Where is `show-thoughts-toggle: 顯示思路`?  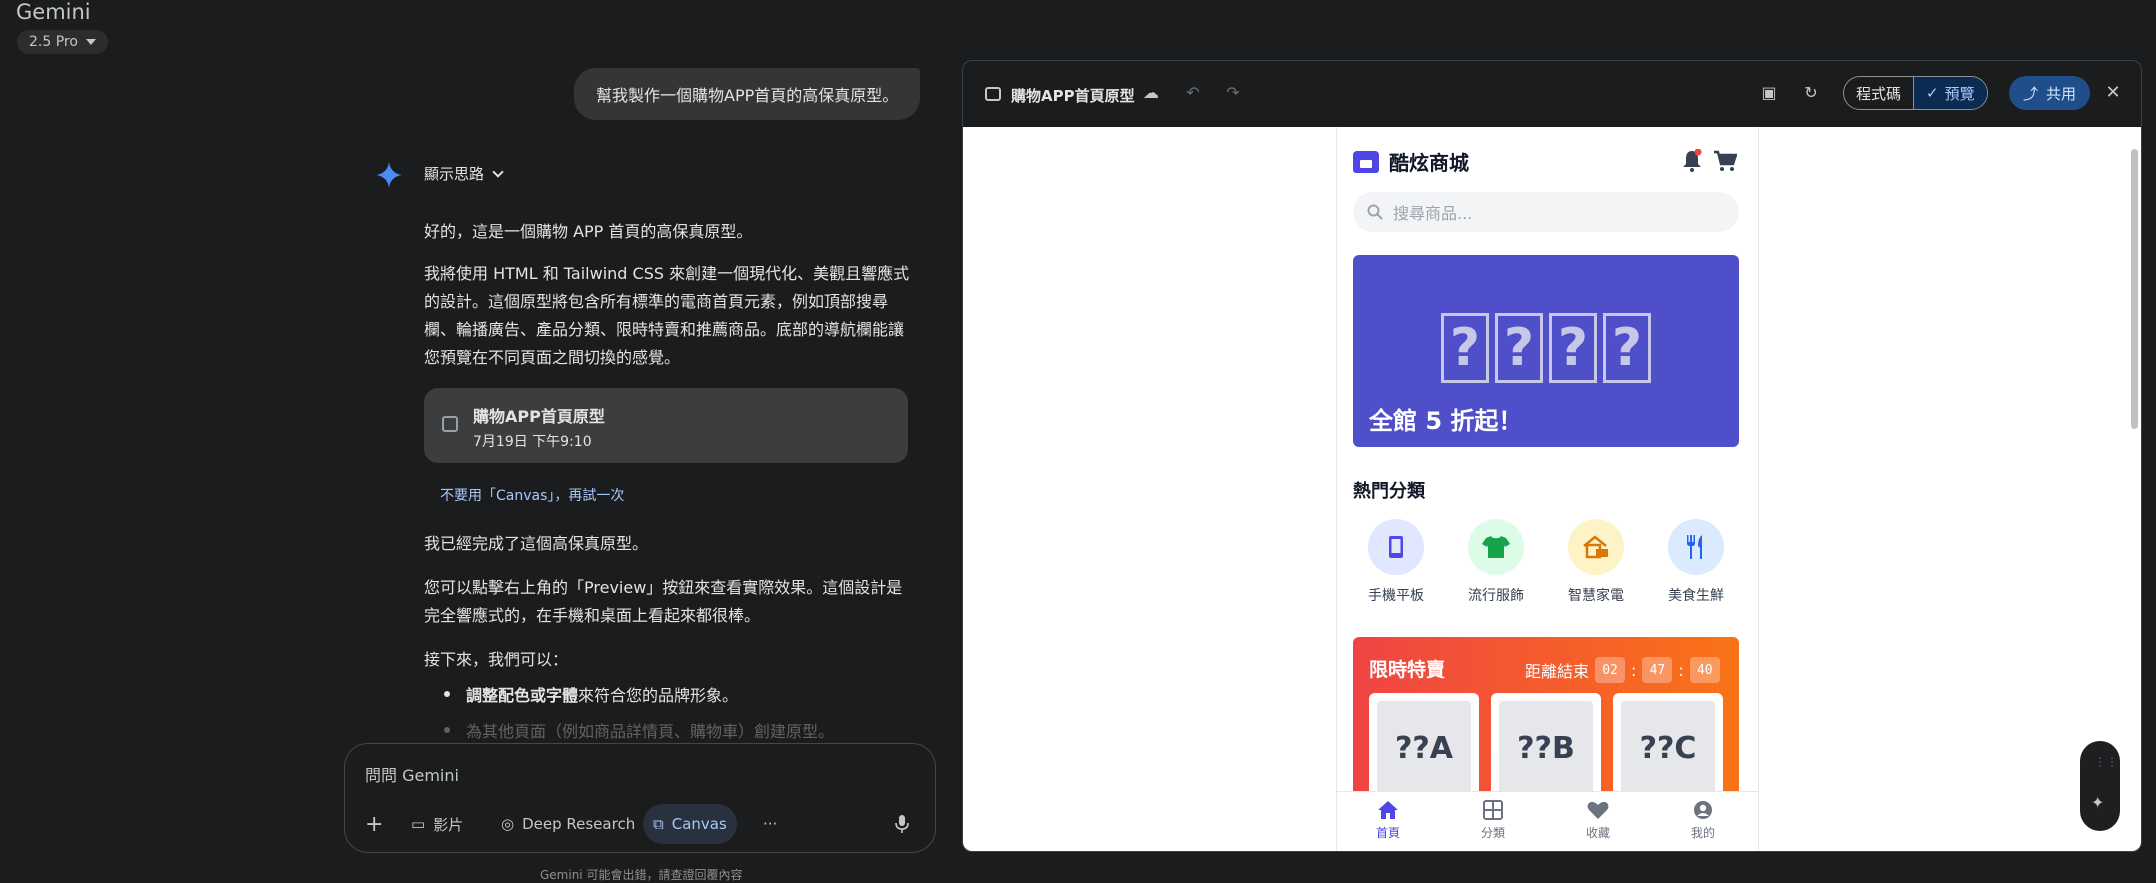
show-thoughts-toggle: 顯示思路 is located at coordinates (464, 173).